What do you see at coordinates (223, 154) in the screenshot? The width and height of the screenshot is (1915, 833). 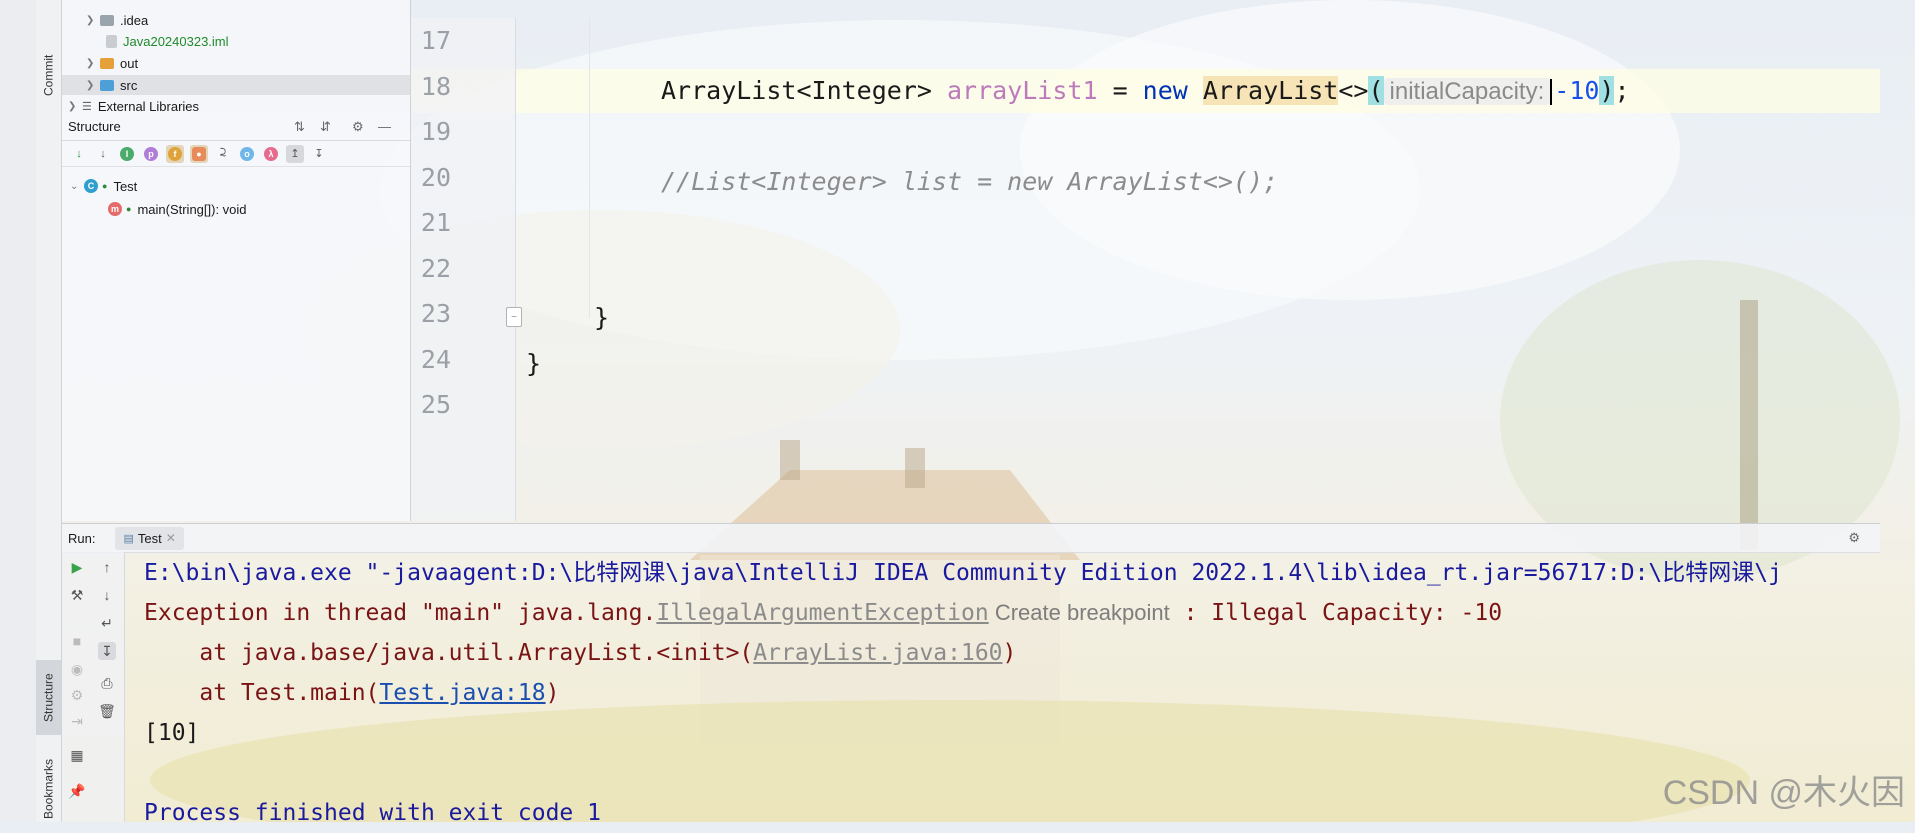 I see `show-anonymous-icon: ⫈` at bounding box center [223, 154].